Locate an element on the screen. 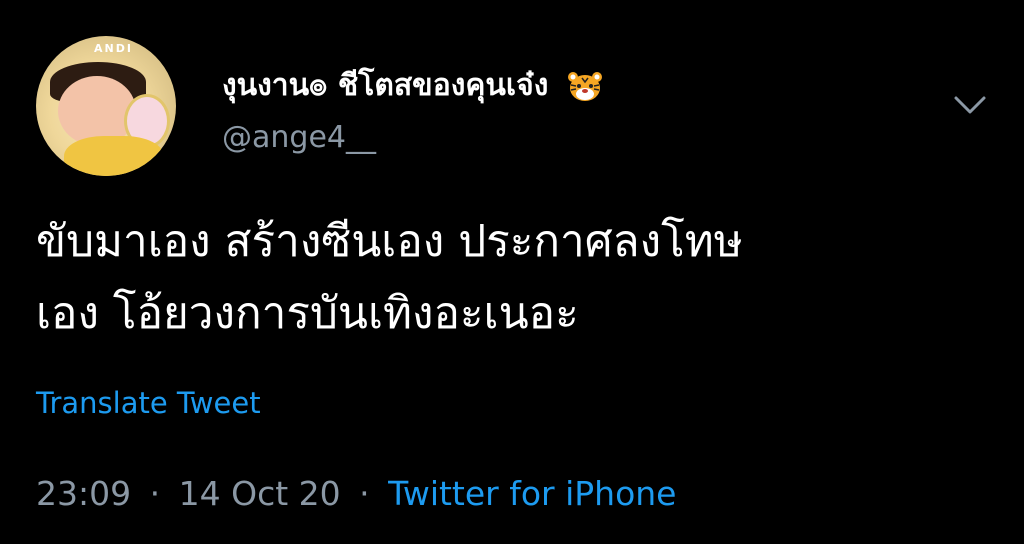  display-name-text: งุนงาน๏ ชีโตสของคุนเจ๋ง is located at coordinates (385, 85).